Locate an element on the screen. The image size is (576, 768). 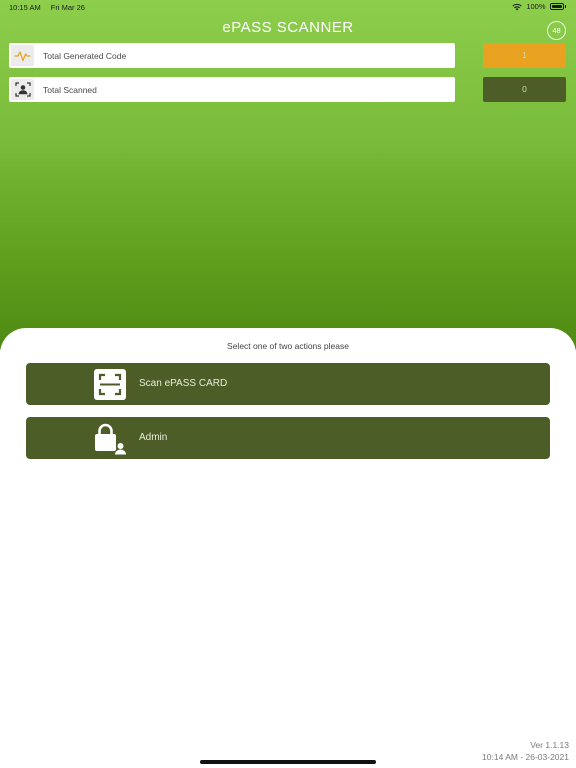
status-date: Fri Mar 26 is located at coordinates (67, 7).